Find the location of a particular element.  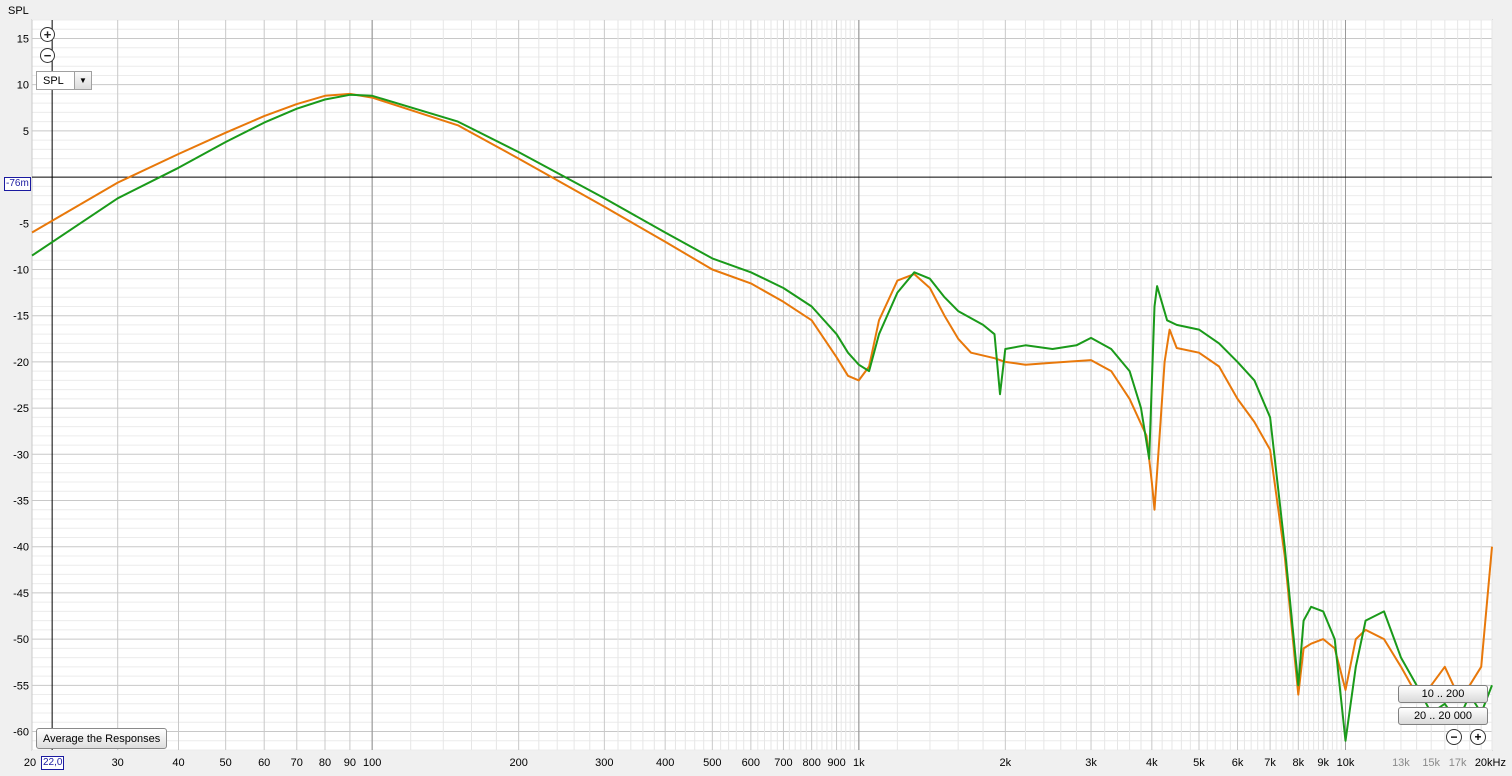

x-tick-label: 13k is located at coordinates (1401, 763).